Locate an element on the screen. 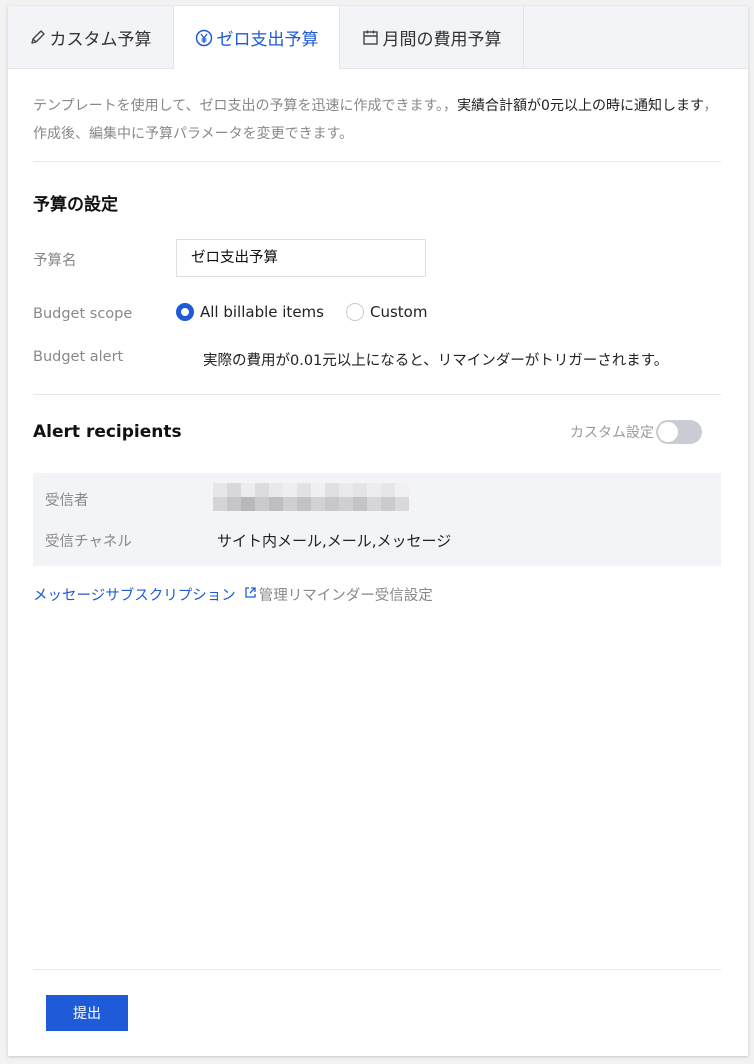 The height and width of the screenshot is (1064, 754). budget-settings-title: 予算の設定 is located at coordinates (75, 205).